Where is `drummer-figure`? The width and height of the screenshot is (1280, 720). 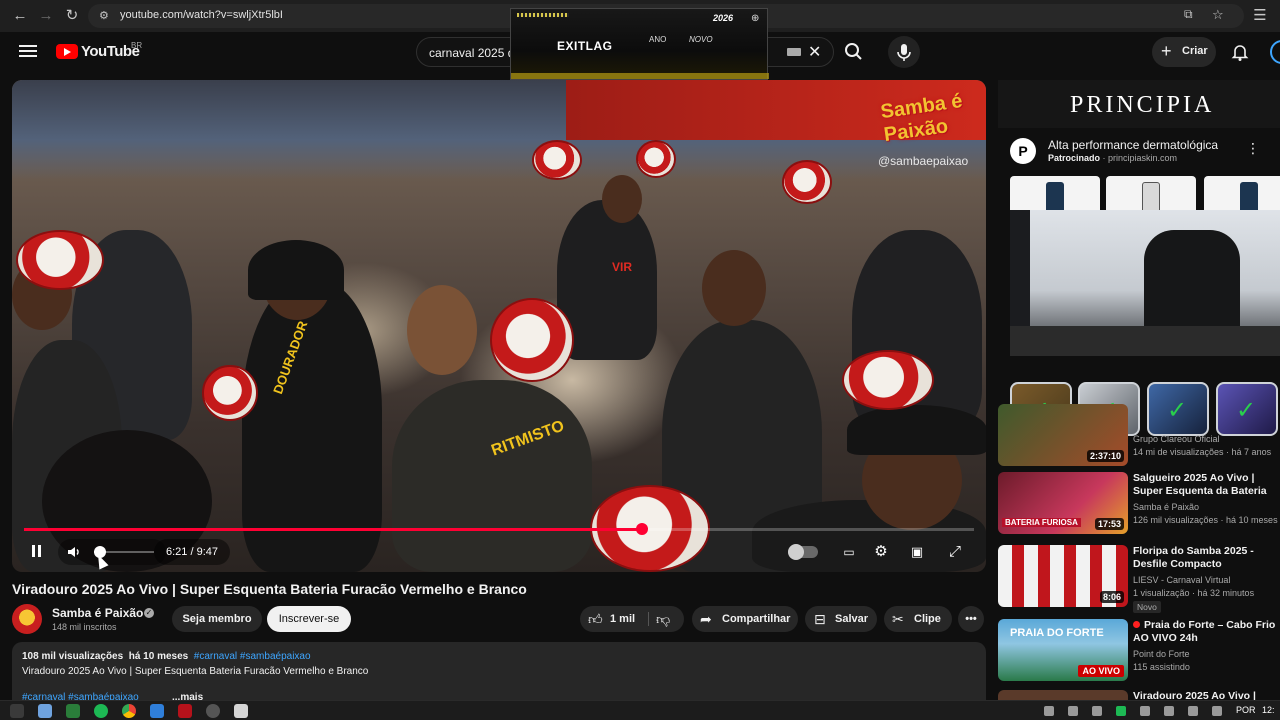
drummer-figure is located at coordinates (492, 476).